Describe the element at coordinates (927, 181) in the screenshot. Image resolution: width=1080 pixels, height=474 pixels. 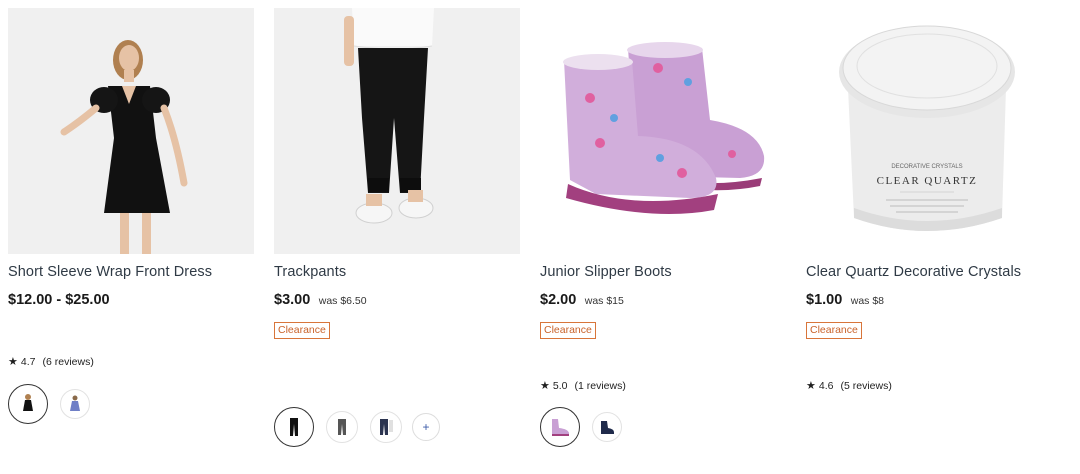
I see `jar-label-main: CLEAR QUARTZ` at that location.